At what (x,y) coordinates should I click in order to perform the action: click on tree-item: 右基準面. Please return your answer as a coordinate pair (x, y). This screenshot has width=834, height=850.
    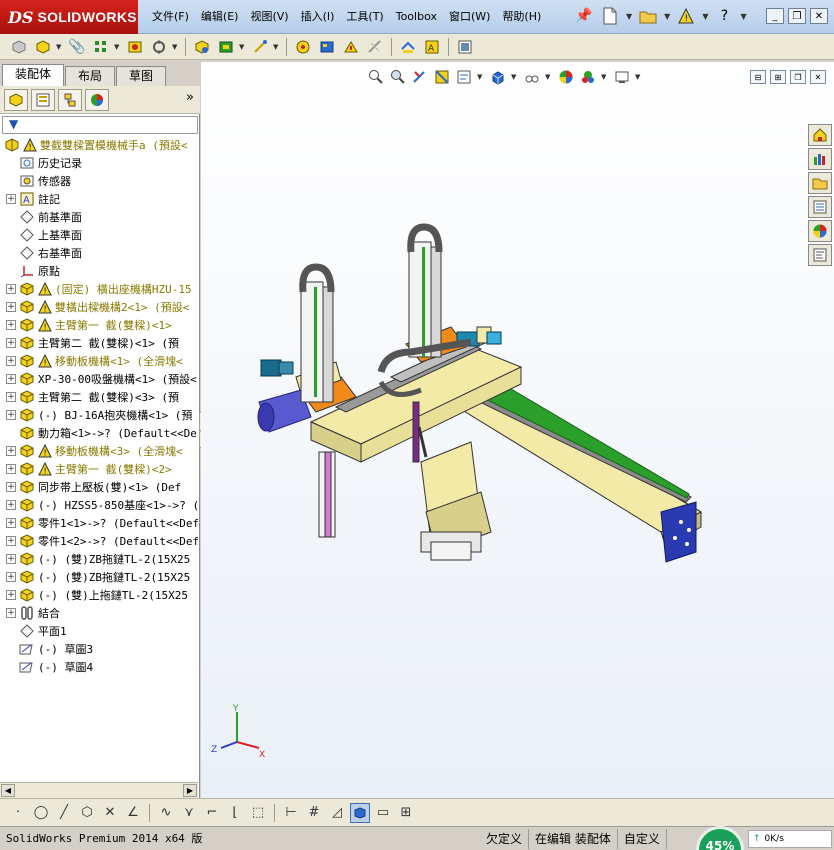
    Looking at the image, I should click on (99, 253).